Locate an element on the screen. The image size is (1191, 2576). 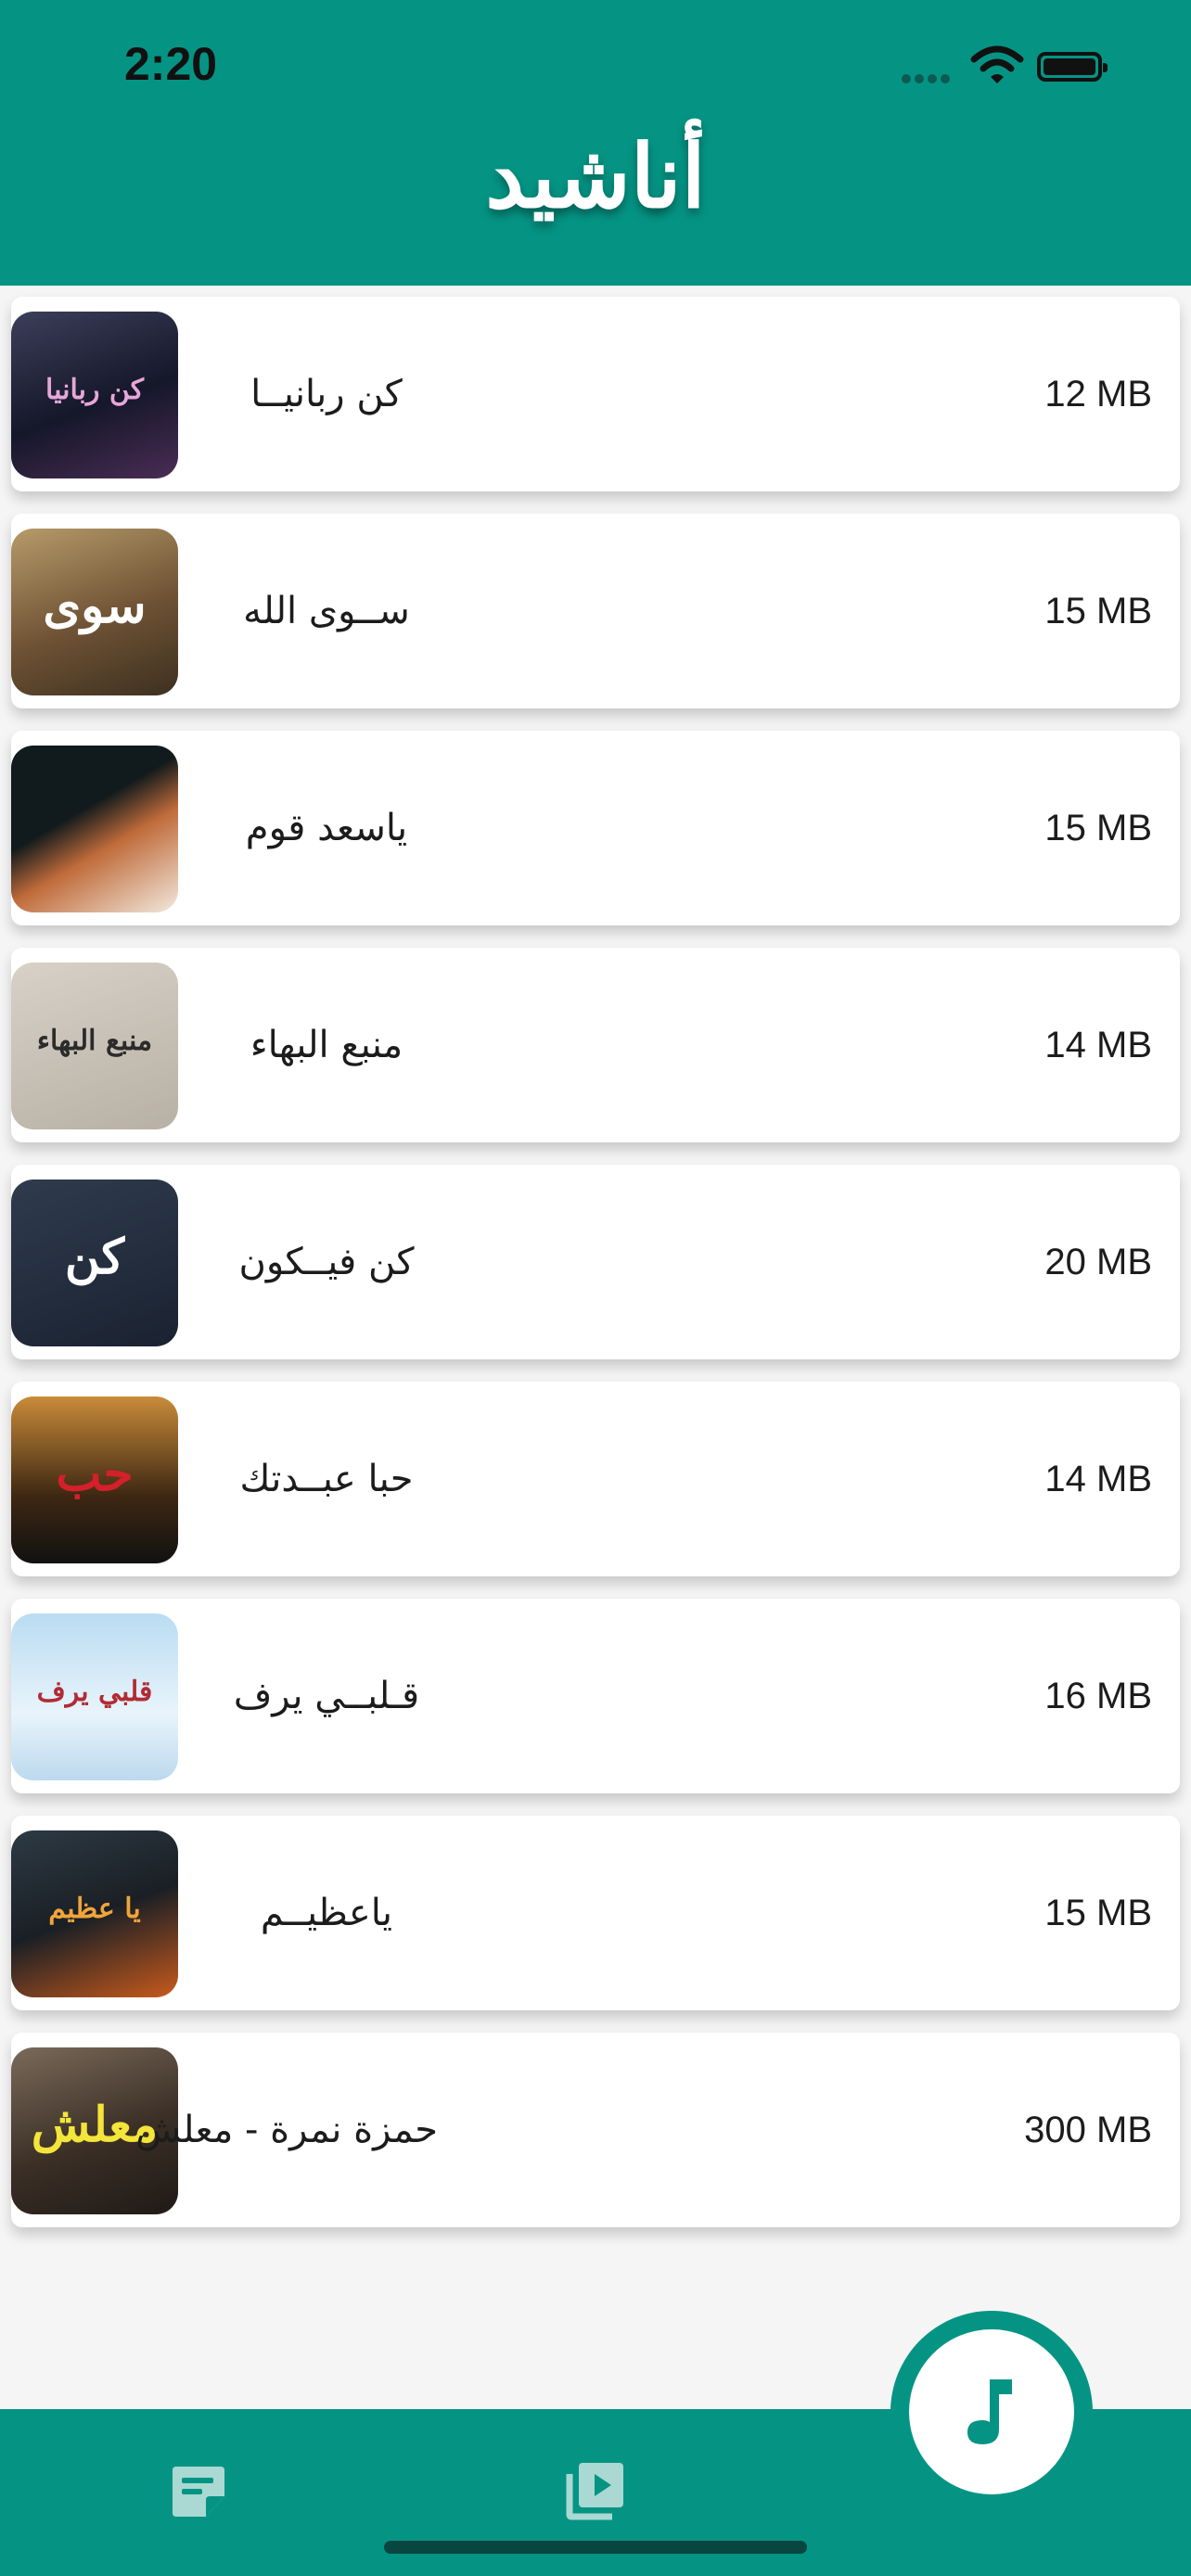
track-cover-image: حب is located at coordinates (95, 1479).